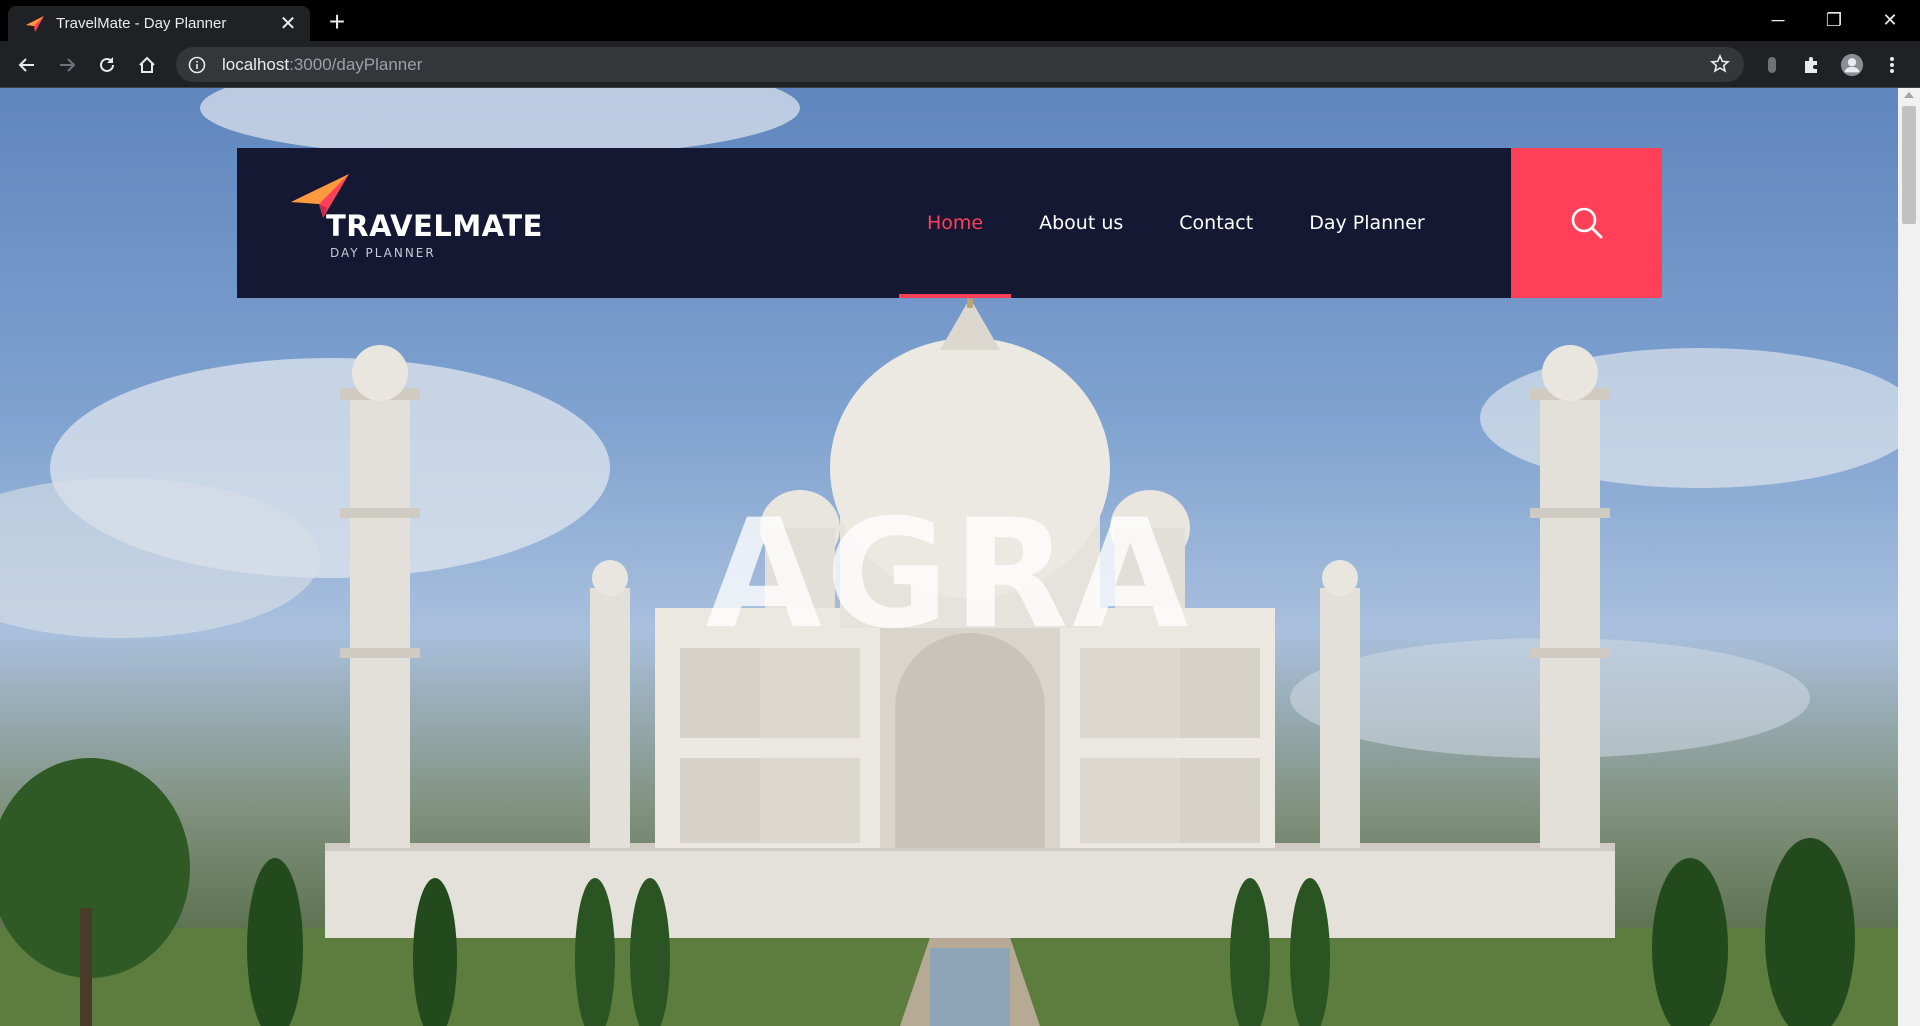  What do you see at coordinates (35, 23) in the screenshot?
I see `paper-plane-icon` at bounding box center [35, 23].